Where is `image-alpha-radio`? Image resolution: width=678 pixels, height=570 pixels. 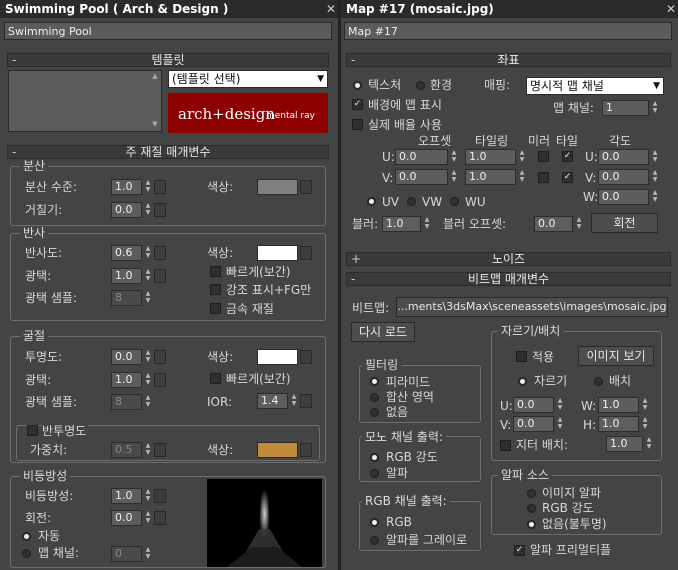 image-alpha-radio is located at coordinates (531, 493).